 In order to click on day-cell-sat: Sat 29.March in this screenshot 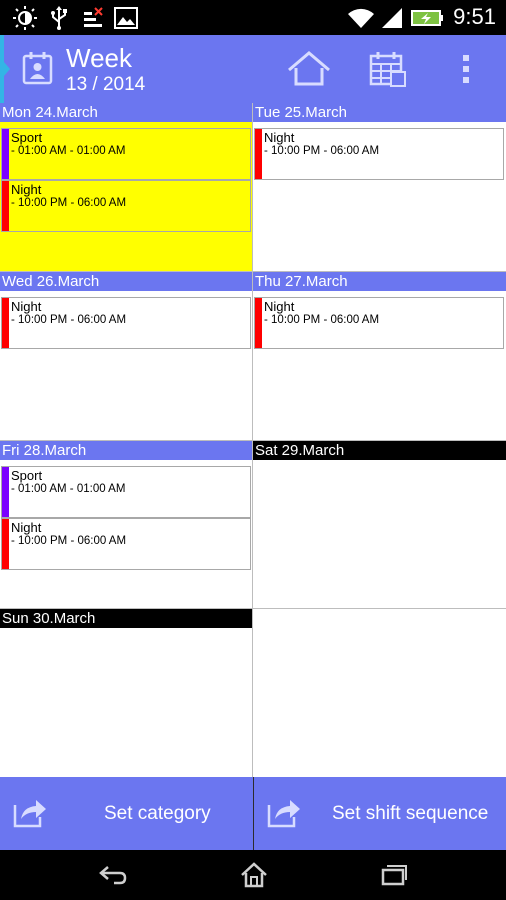, I will do `click(379, 525)`.